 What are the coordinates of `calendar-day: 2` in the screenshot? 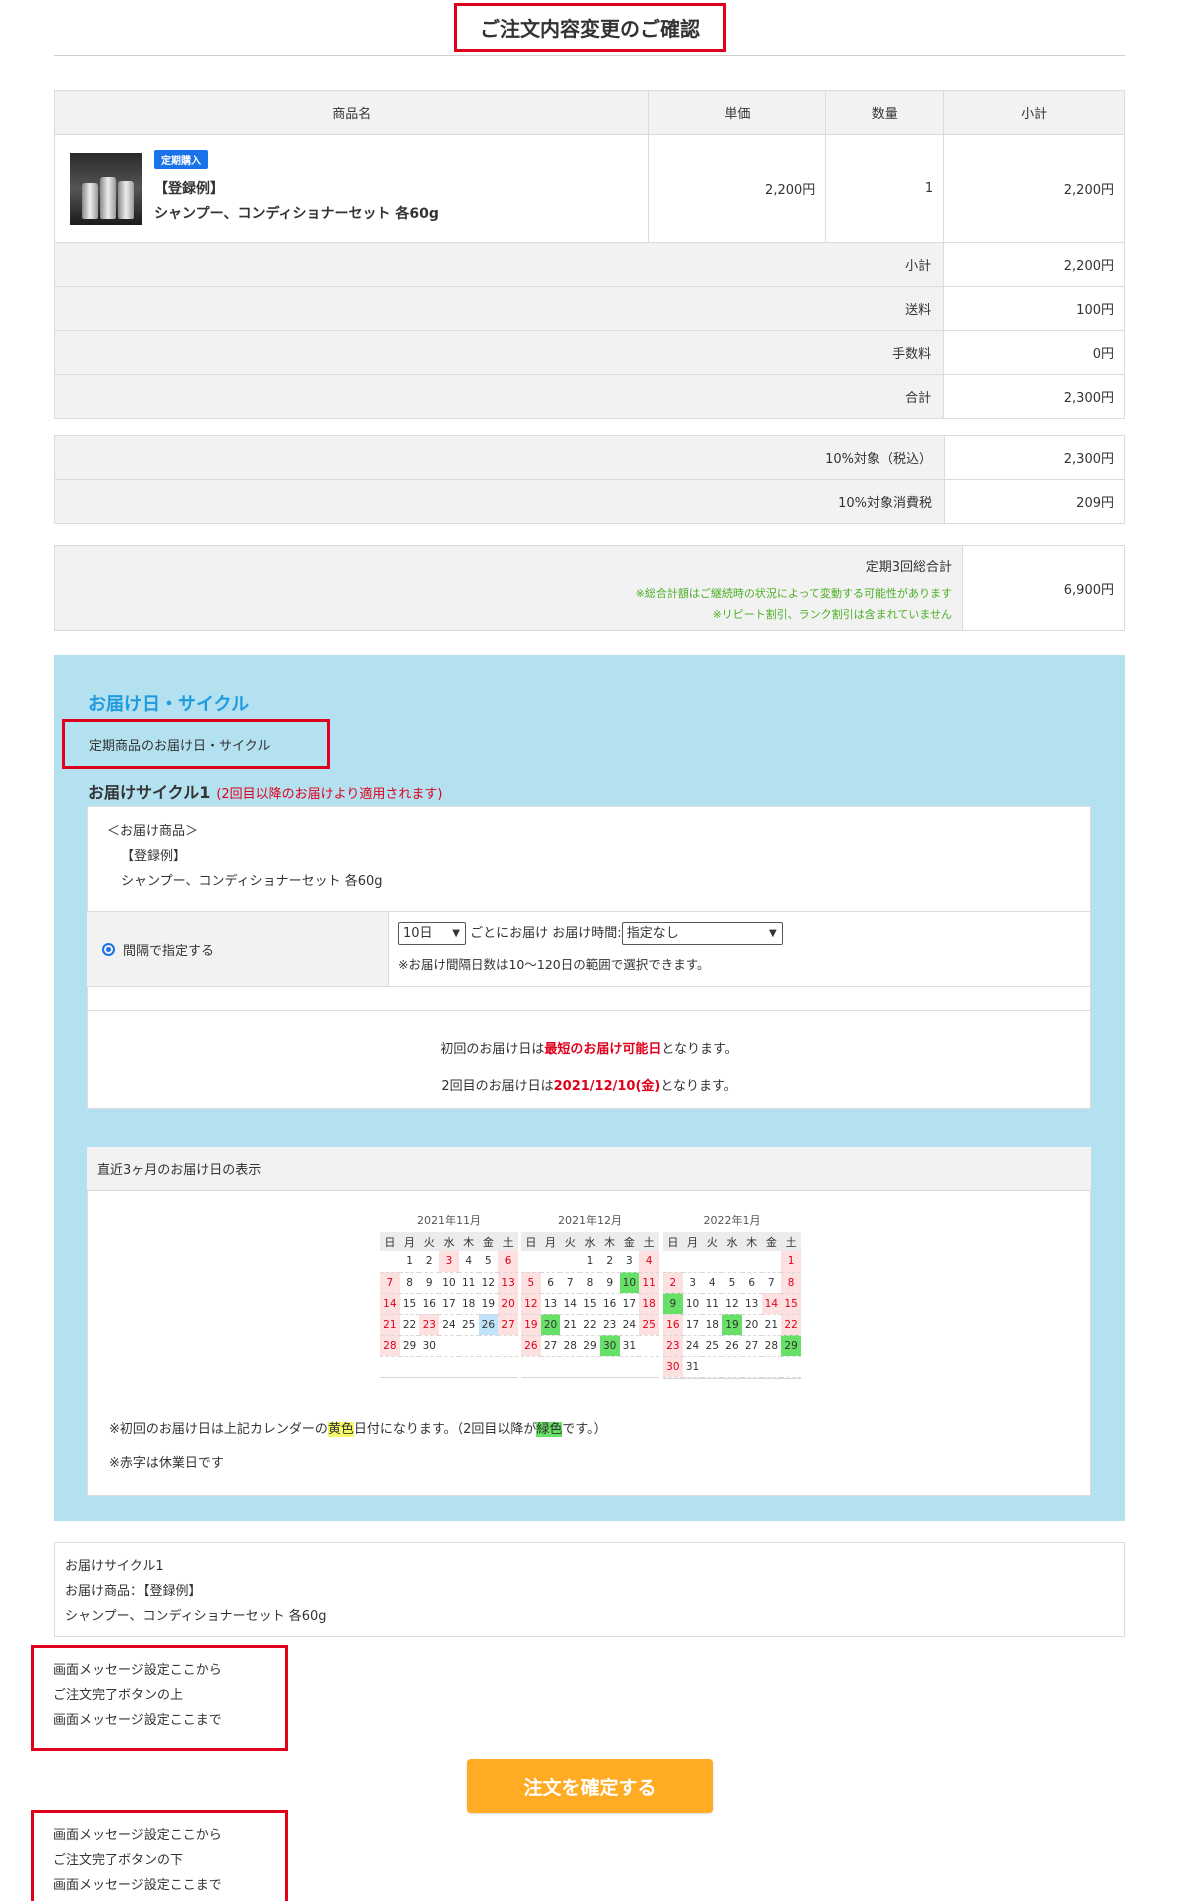 It's located at (609, 1262).